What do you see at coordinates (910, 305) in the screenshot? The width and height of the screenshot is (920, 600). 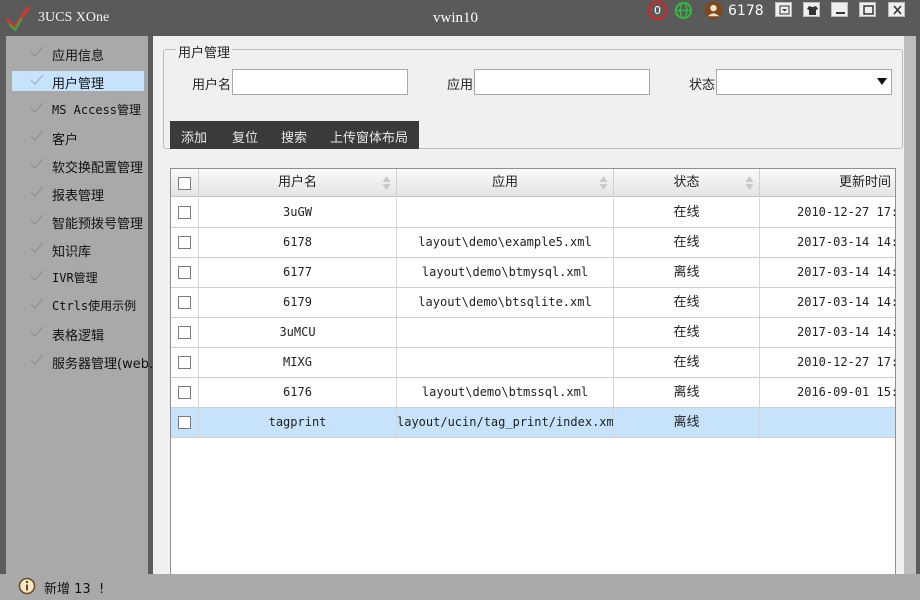 I see `vertical-scrollbar` at bounding box center [910, 305].